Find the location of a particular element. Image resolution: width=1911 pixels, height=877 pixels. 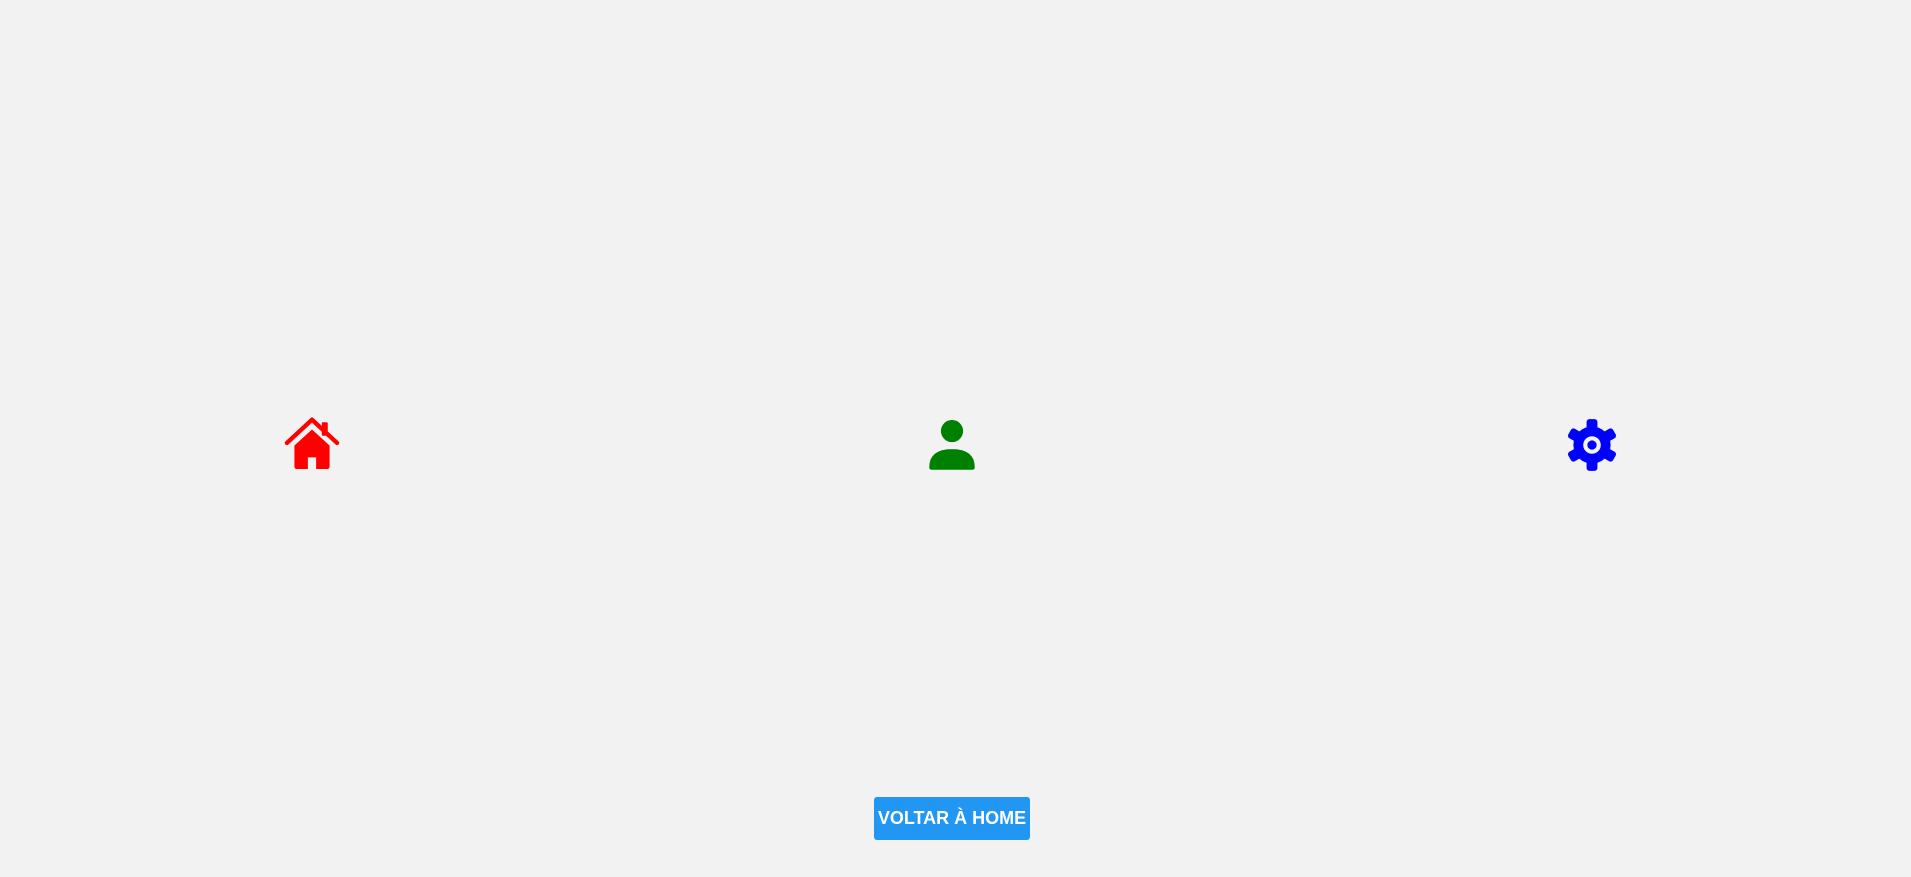

gear-icon is located at coordinates (1592, 445).